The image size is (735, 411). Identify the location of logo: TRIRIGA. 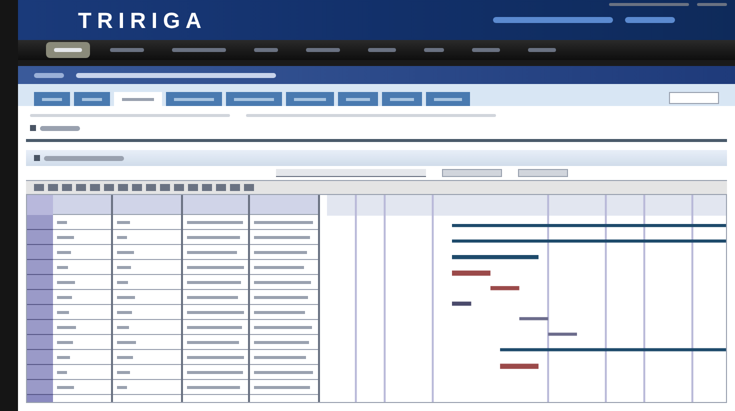
(142, 20).